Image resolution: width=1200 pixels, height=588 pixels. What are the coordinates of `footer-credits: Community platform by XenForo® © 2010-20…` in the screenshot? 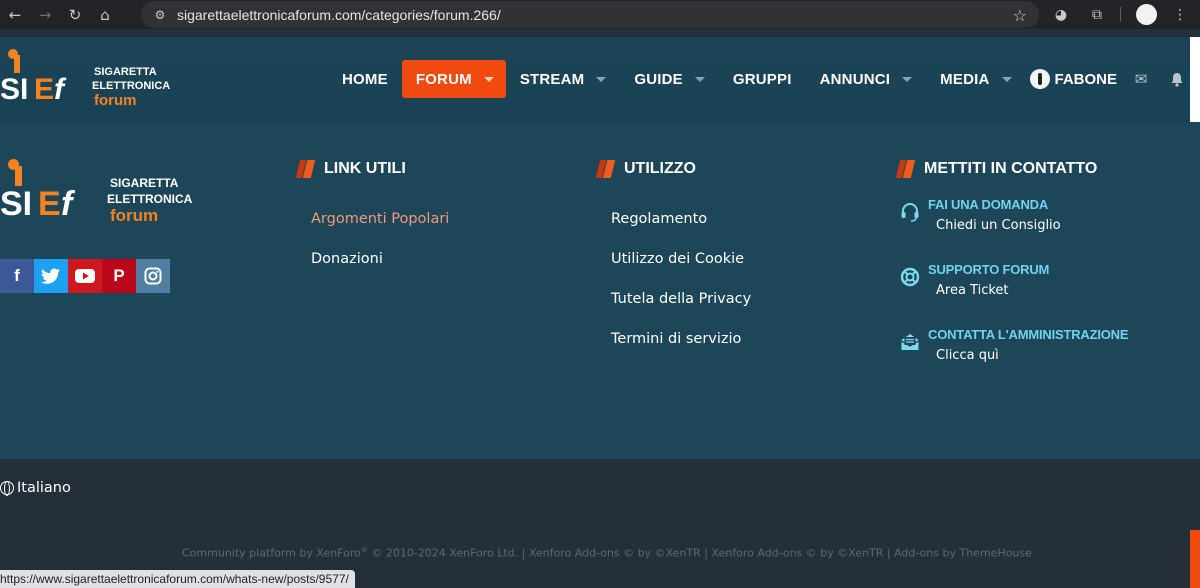 It's located at (607, 553).